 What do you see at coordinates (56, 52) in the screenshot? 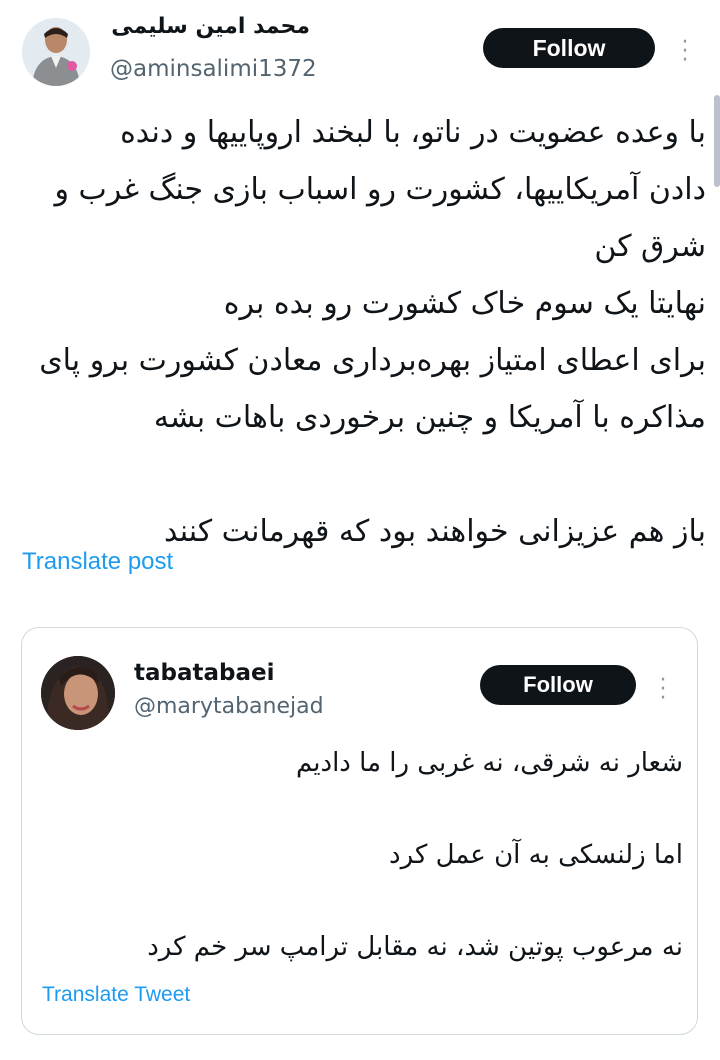
I see `author-avatar` at bounding box center [56, 52].